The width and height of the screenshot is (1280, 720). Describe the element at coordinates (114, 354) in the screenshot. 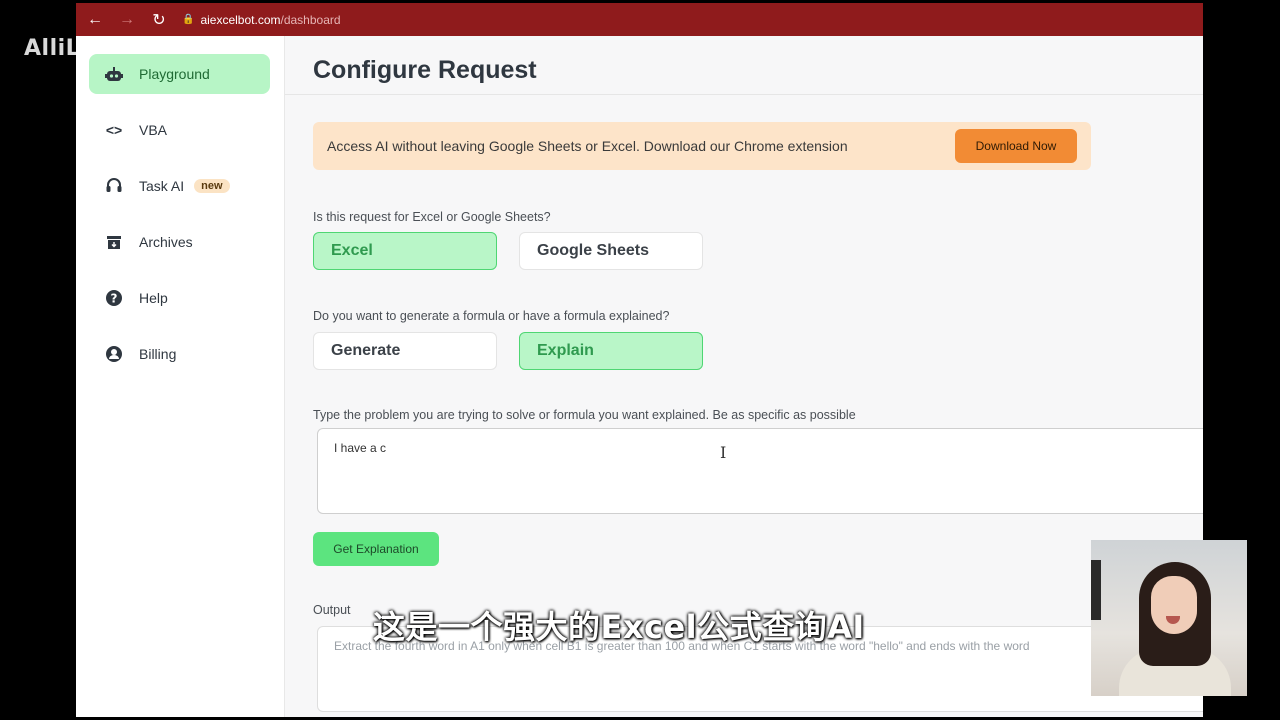

I see `account-icon` at that location.